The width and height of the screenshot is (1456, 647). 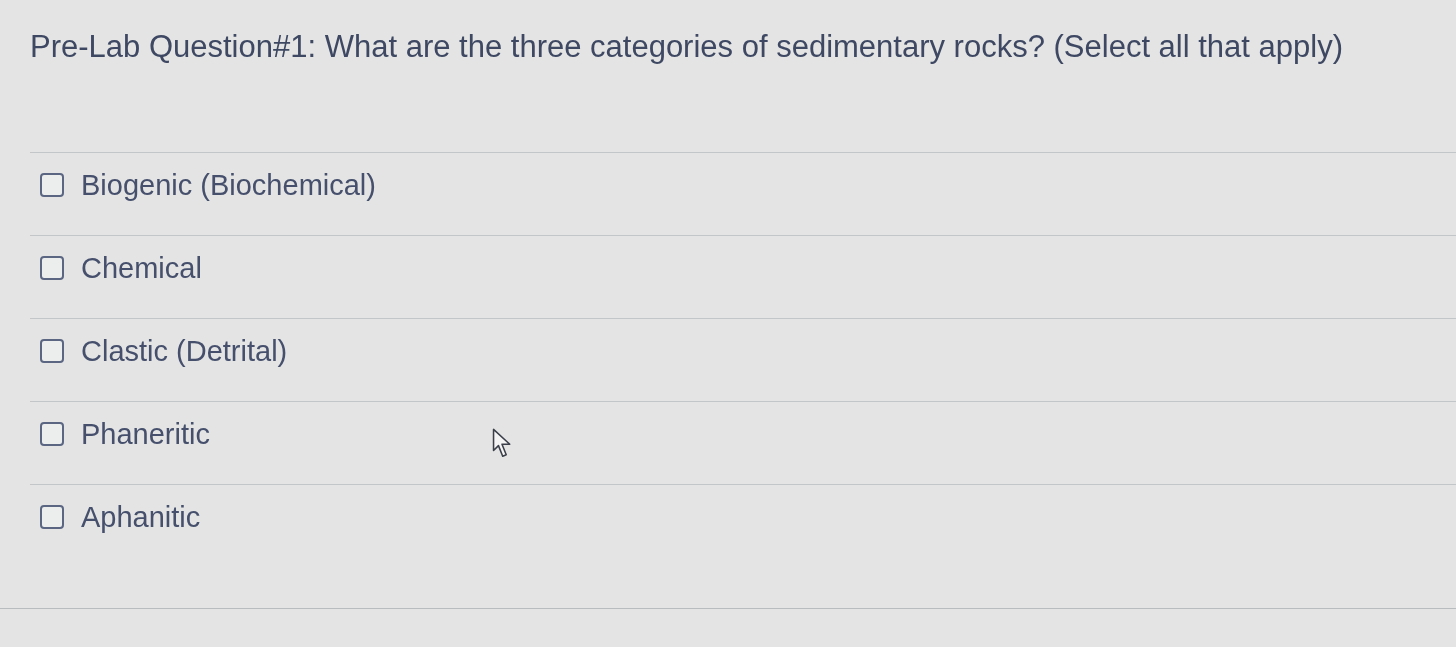 What do you see at coordinates (228, 185) in the screenshot?
I see `option-label: Biogenic (Biochemical)` at bounding box center [228, 185].